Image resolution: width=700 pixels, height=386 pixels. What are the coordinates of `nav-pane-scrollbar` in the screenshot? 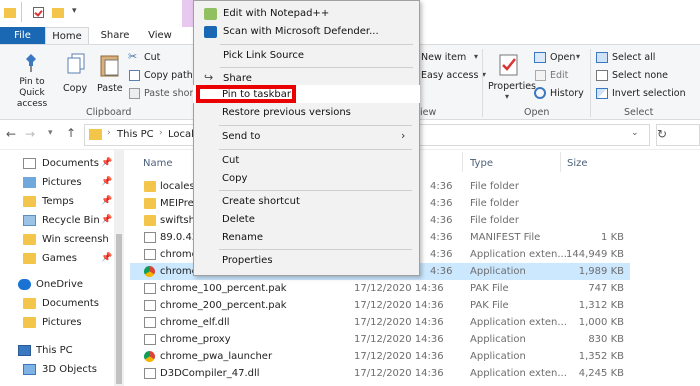 It's located at (119, 268).